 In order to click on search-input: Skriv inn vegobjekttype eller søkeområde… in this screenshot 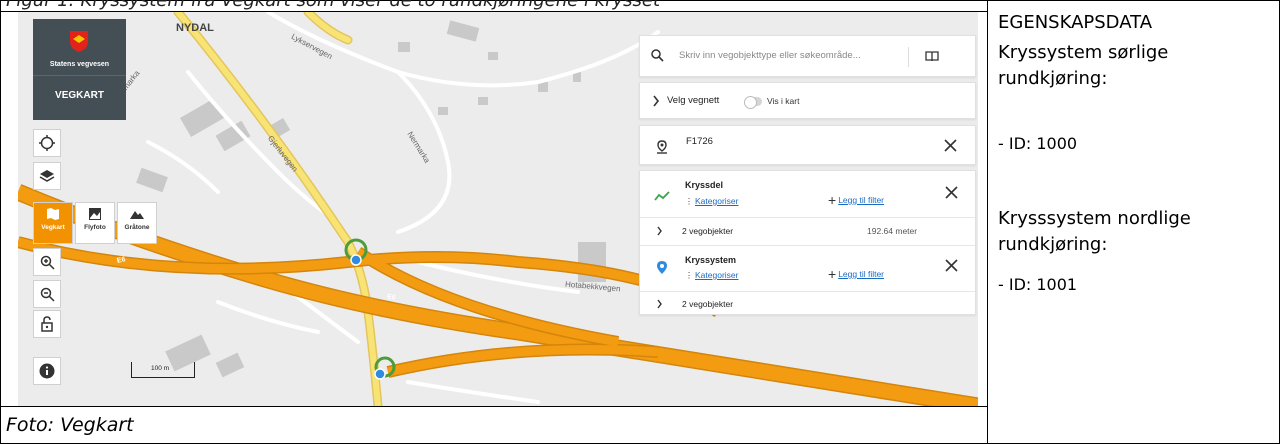, I will do `click(770, 55)`.